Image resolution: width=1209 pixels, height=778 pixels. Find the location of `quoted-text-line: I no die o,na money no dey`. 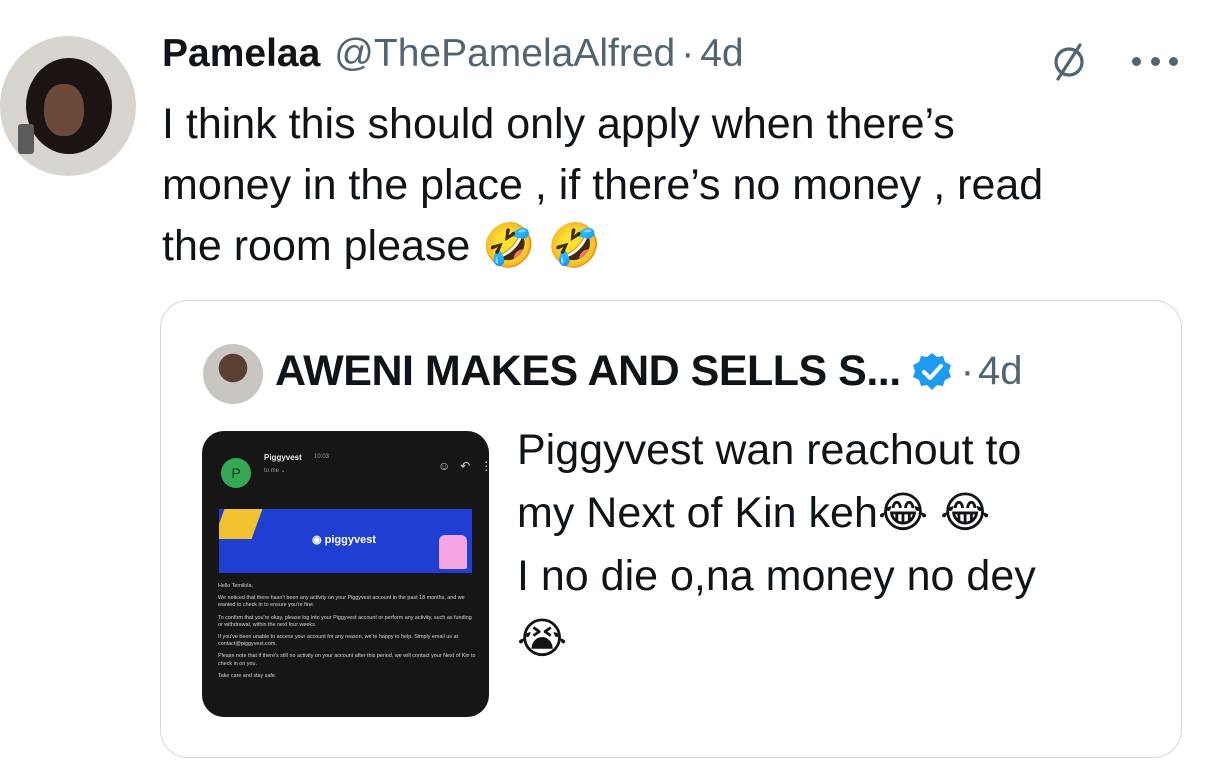

quoted-text-line: I no die o,na money no dey is located at coordinates (776, 576).